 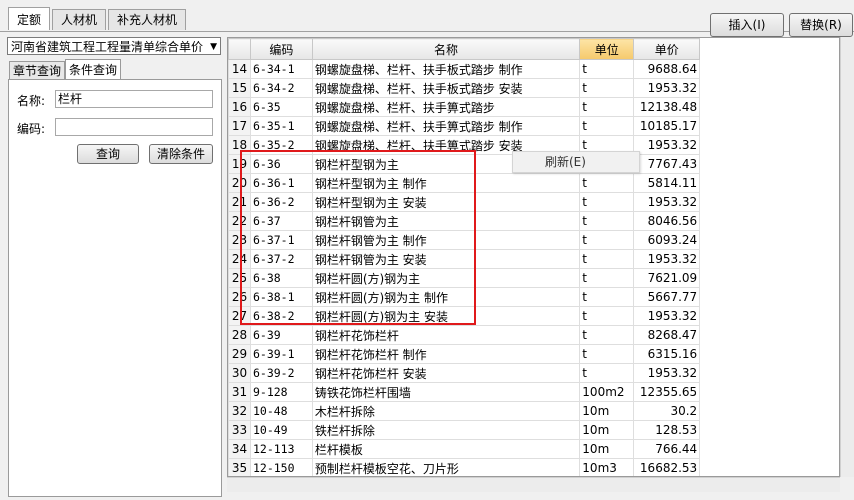 I want to click on table-row: 29 6-39-1 钢栏杆花饰栏杆 制作 t 6315.16, so click(x=533, y=354).